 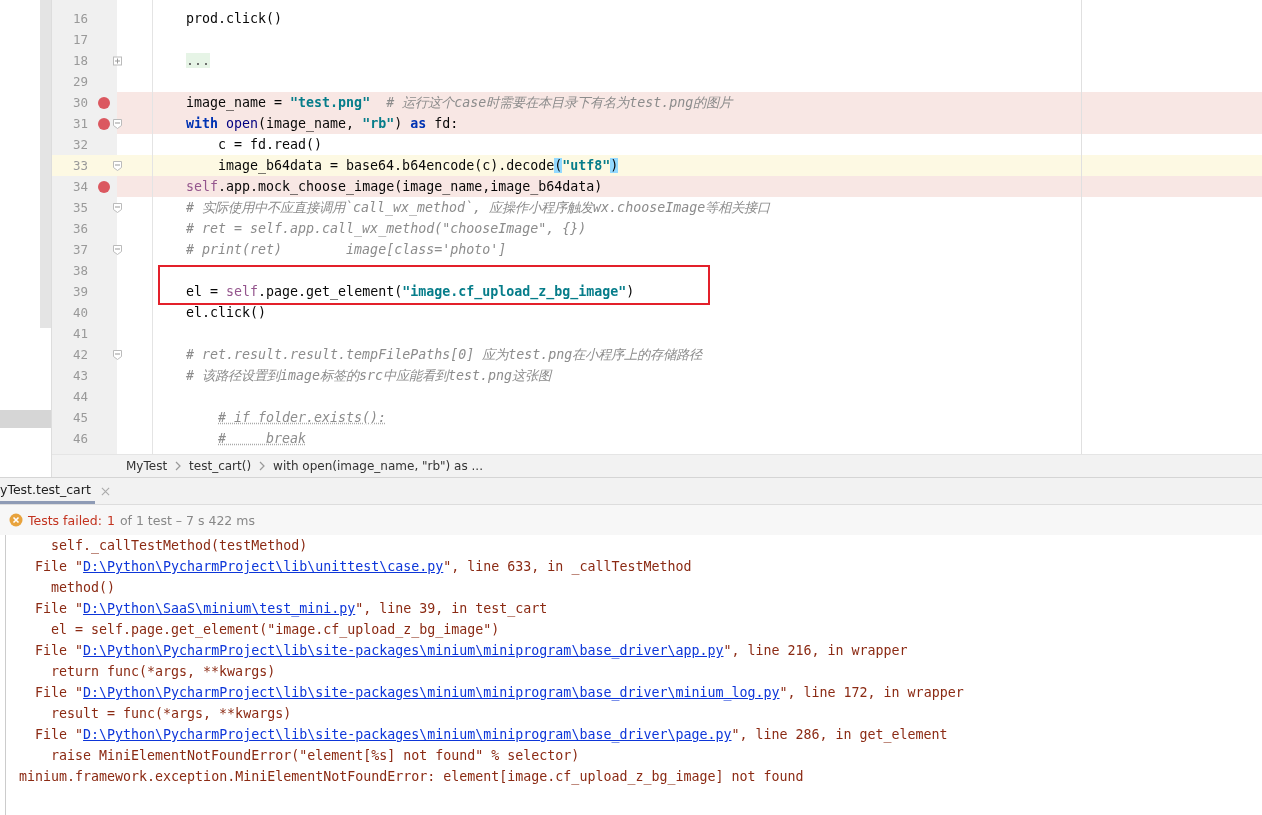 I want to click on line-number: 18, so click(x=79, y=60).